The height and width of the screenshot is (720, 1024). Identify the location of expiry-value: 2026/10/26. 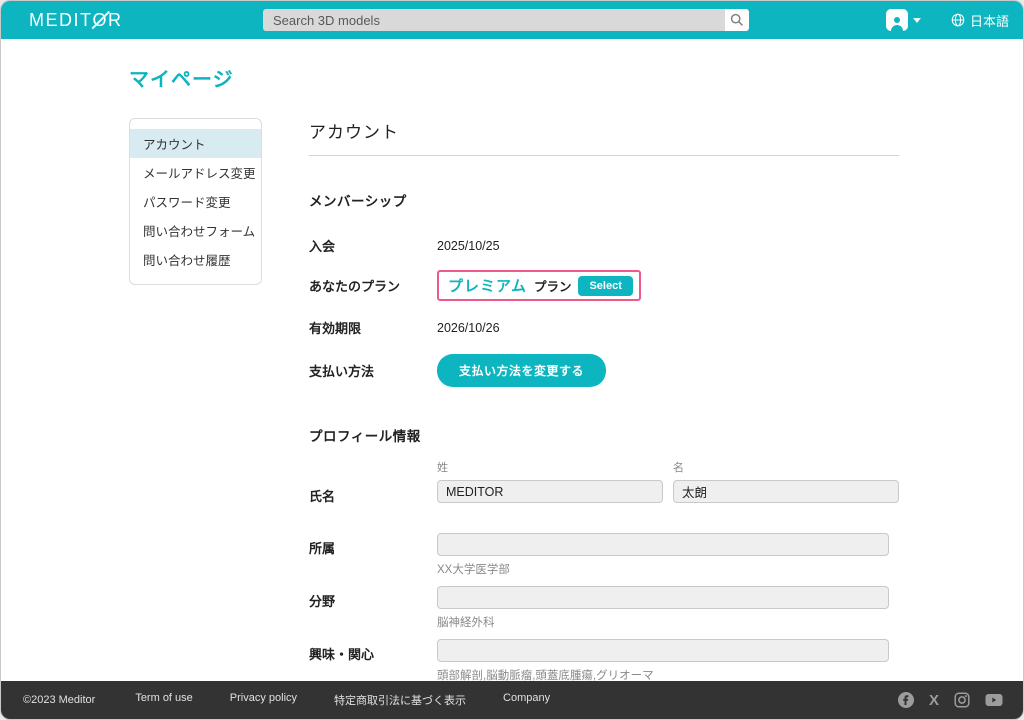
(468, 327).